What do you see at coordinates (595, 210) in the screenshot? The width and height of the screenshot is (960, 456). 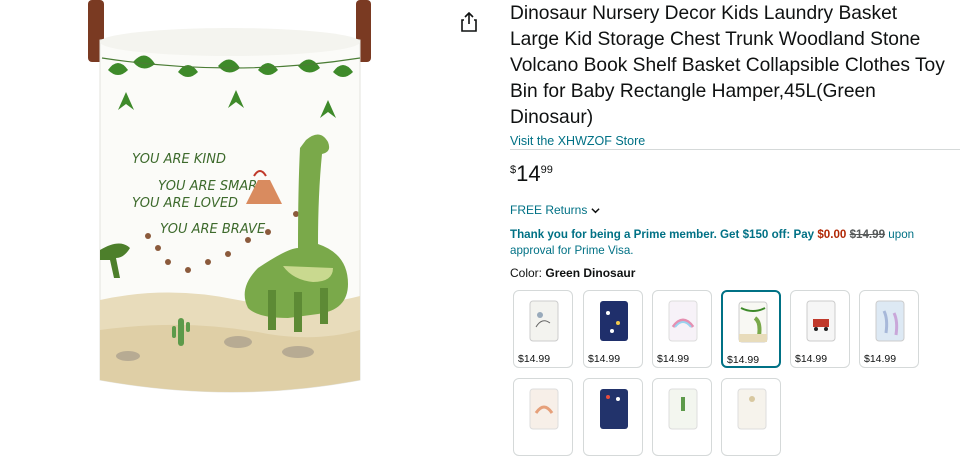 I see `chevron-down-icon` at bounding box center [595, 210].